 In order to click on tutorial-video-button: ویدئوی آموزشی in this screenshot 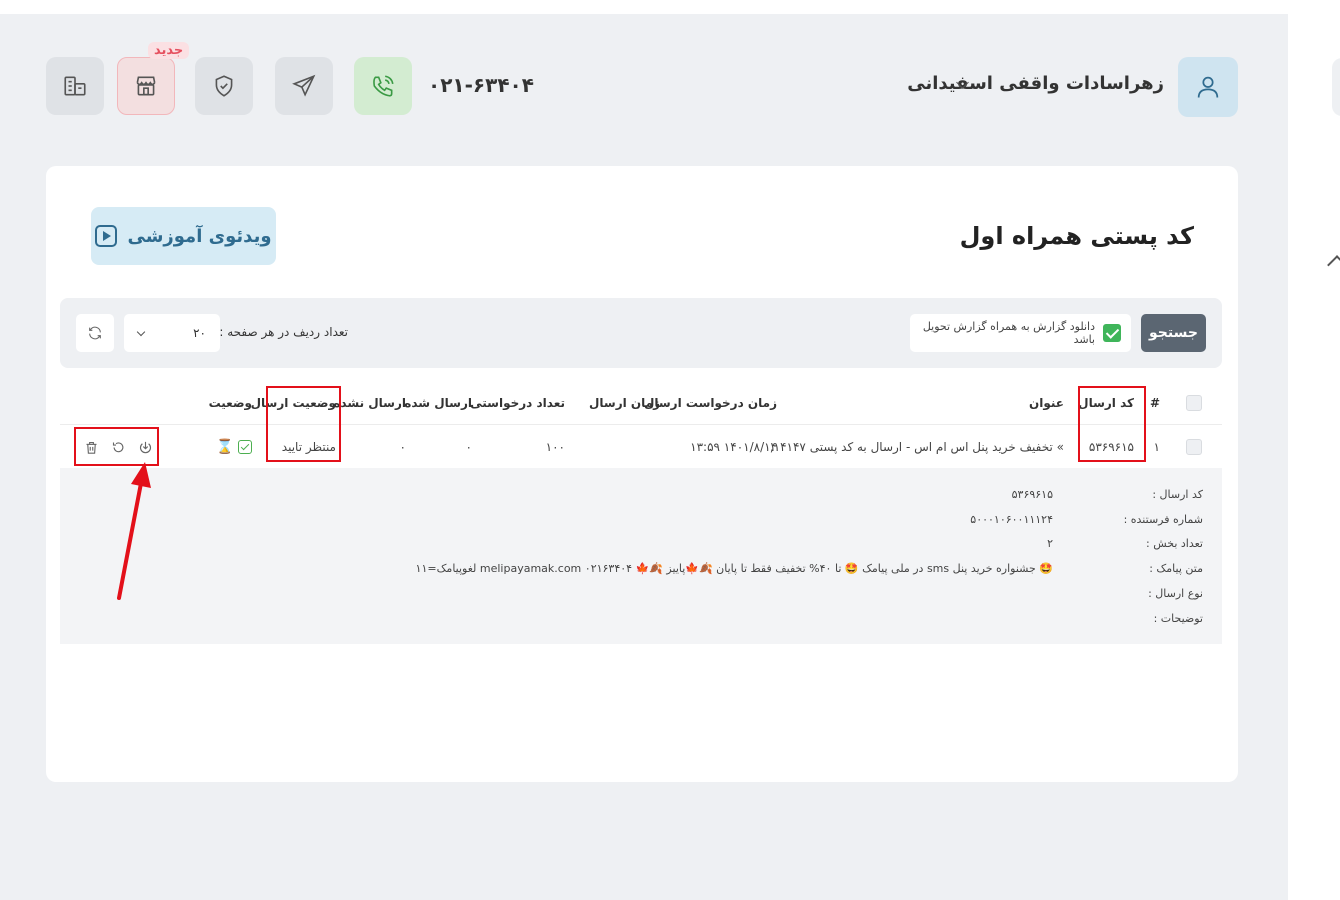, I will do `click(183, 236)`.